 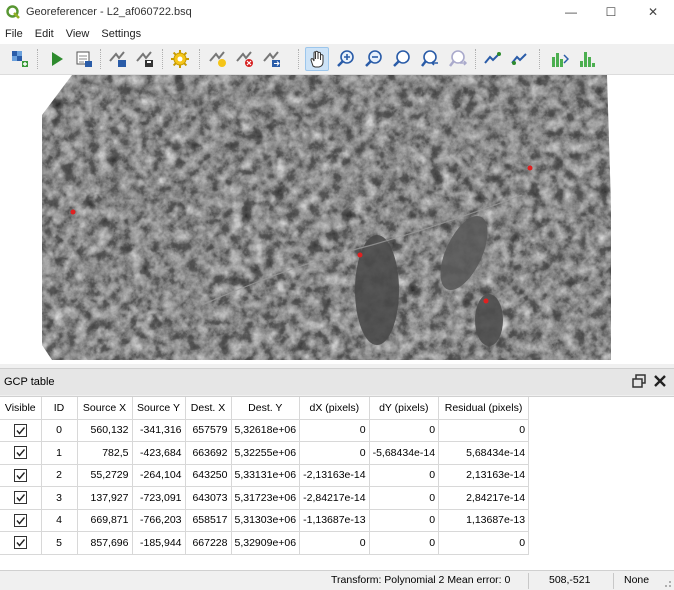 What do you see at coordinates (208, 430) in the screenshot?
I see `dest-x-cell: 657579` at bounding box center [208, 430].